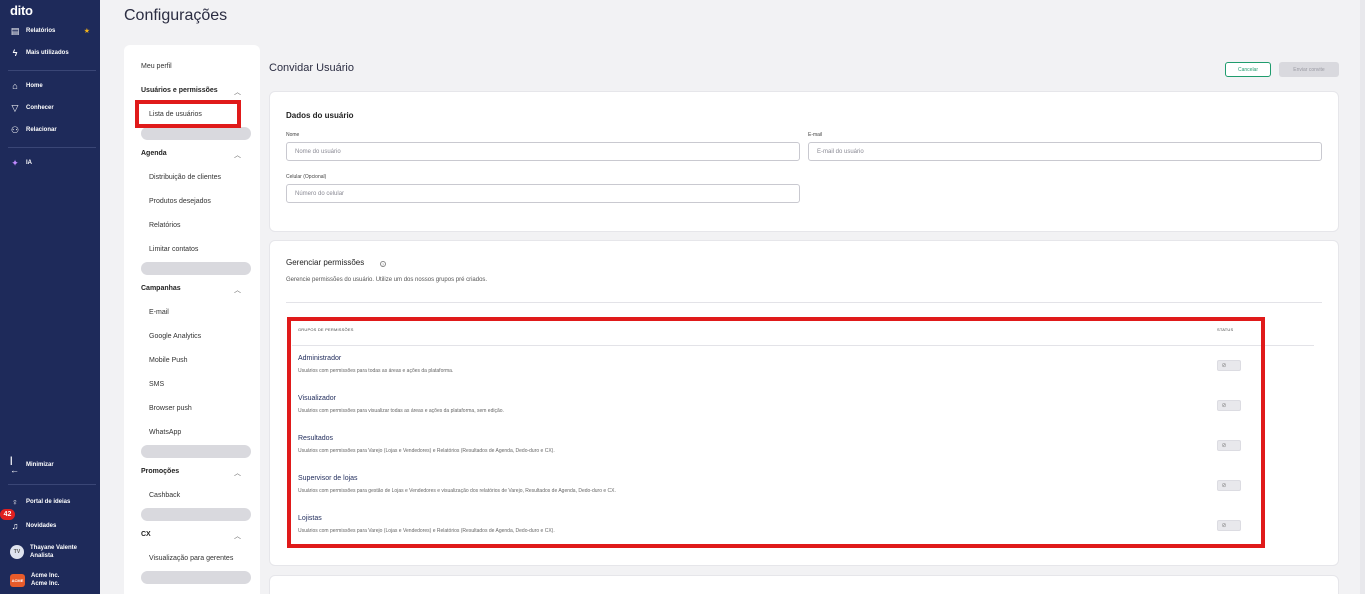 The width and height of the screenshot is (1365, 594). Describe the element at coordinates (543, 193) in the screenshot. I see `phone-field: Número do celular` at that location.